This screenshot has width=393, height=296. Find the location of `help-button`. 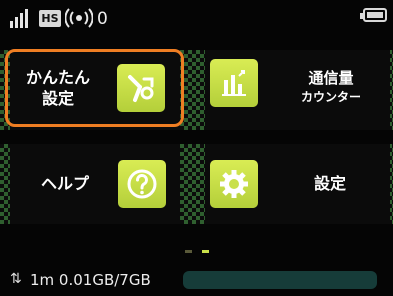

help-button is located at coordinates (142, 184).